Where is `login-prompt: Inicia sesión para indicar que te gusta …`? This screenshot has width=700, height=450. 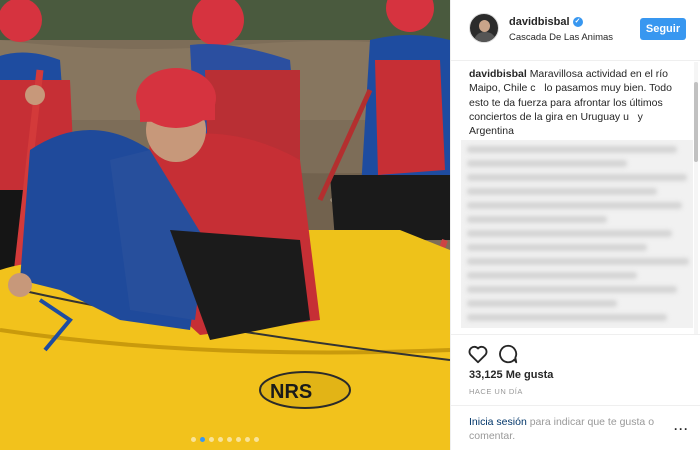
login-prompt: Inicia sesión para indicar que te gusta … is located at coordinates (575, 427).